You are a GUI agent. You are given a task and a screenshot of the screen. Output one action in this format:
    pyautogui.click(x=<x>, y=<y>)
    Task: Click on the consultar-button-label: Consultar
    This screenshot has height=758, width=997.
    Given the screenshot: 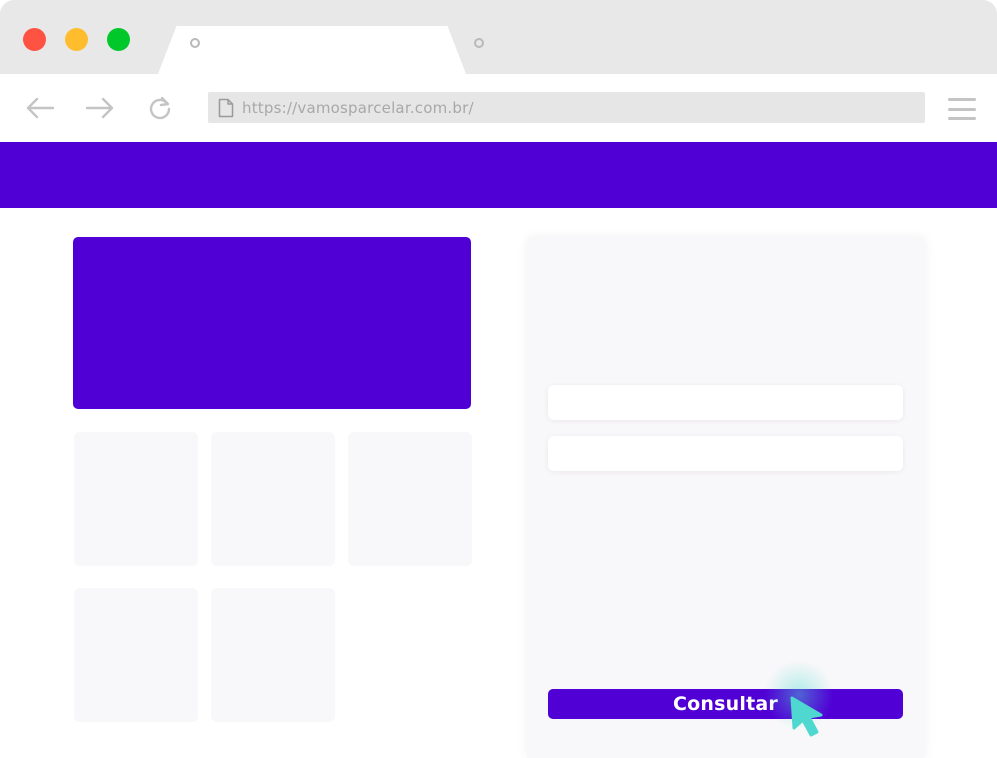 What is the action you would take?
    pyautogui.click(x=725, y=704)
    